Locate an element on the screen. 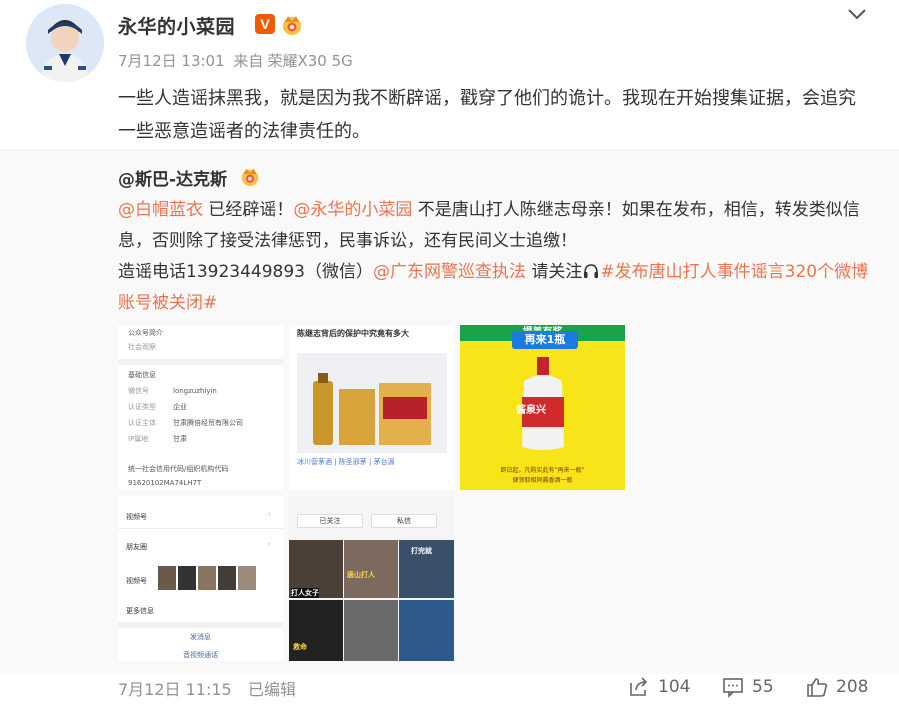 This screenshot has height=706, width=899. thumb-text: 酱泉兴 is located at coordinates (531, 410).